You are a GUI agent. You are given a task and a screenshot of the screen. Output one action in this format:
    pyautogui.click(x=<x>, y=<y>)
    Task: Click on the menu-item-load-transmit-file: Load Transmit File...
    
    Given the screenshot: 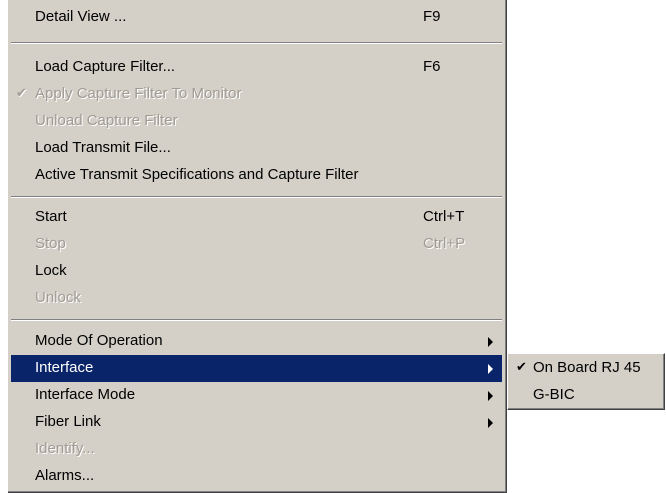 What is the action you would take?
    pyautogui.click(x=256, y=148)
    